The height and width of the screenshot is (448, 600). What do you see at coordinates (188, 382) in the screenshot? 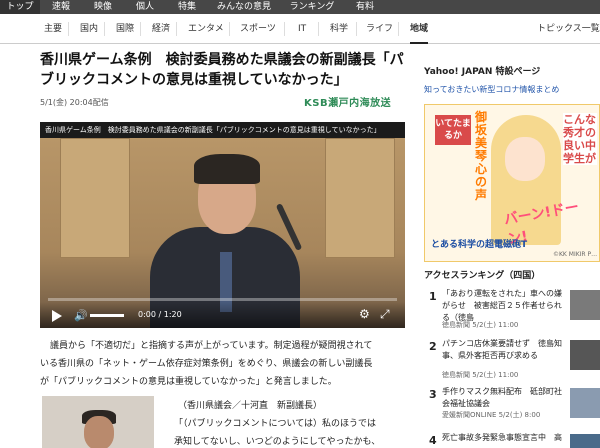
I see `article-body-line: が「パブリックコメントの意見は重視していなかった」と発言しました。` at bounding box center [188, 382].